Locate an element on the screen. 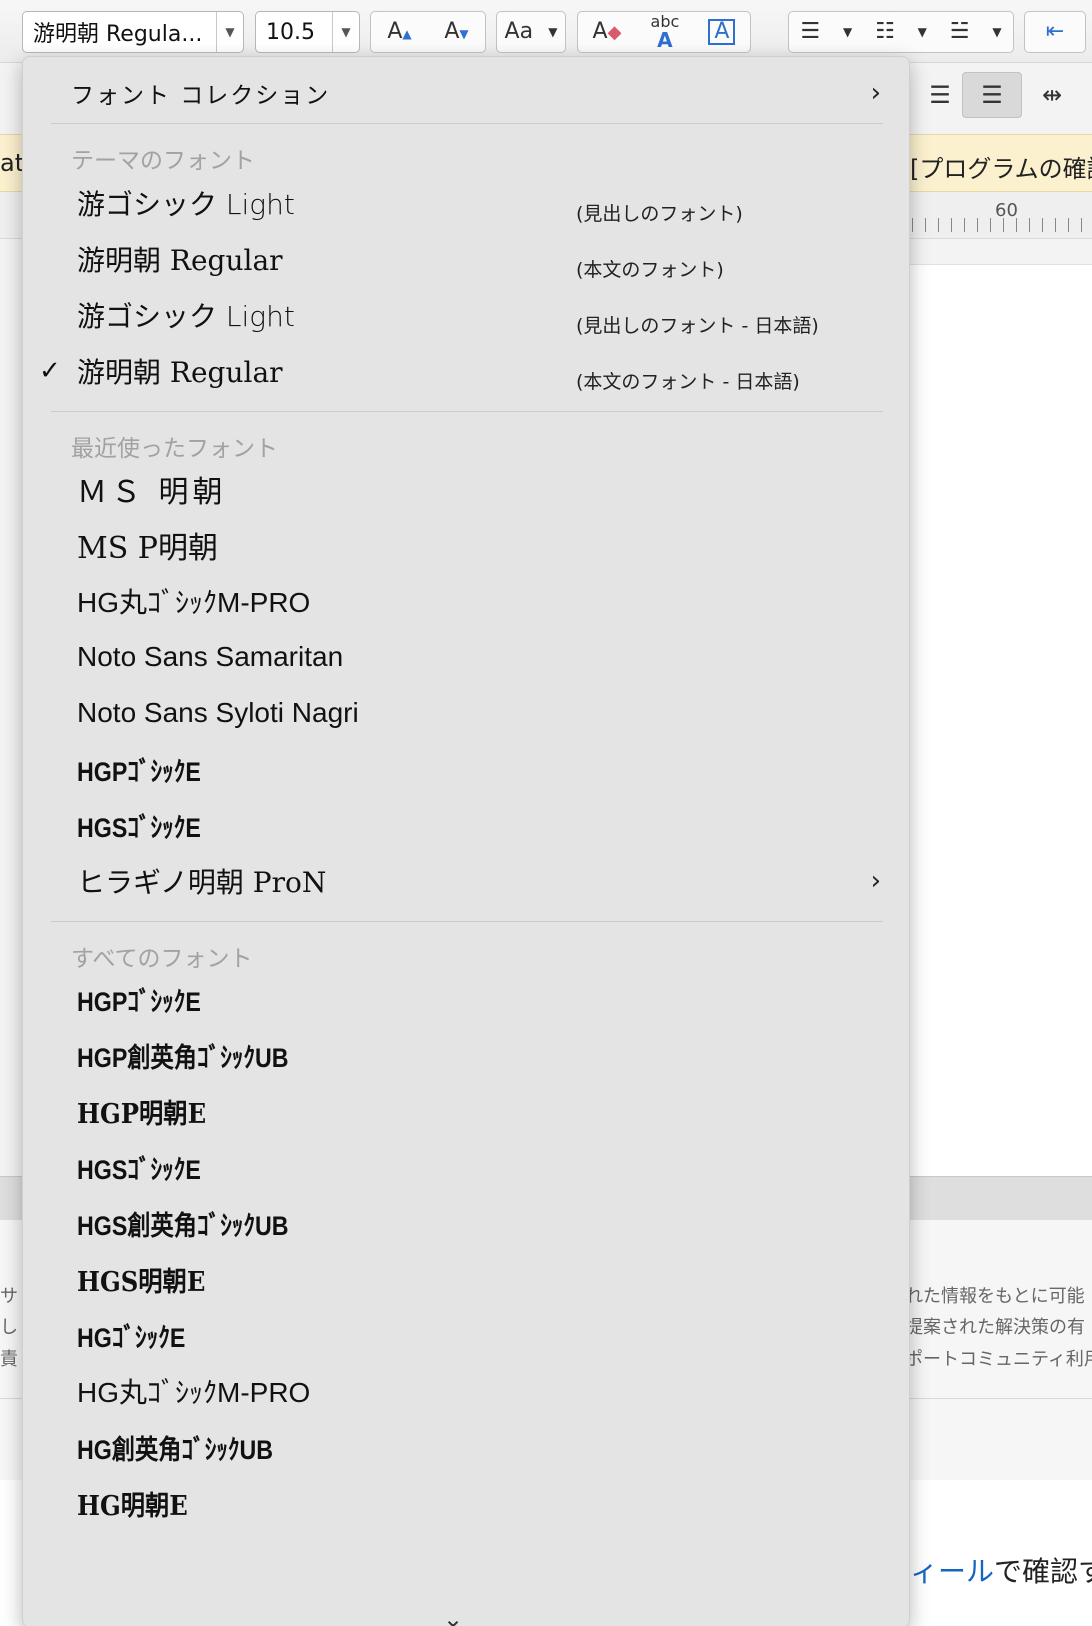  font-name-dropdown-icon: ▼ is located at coordinates (229, 32).